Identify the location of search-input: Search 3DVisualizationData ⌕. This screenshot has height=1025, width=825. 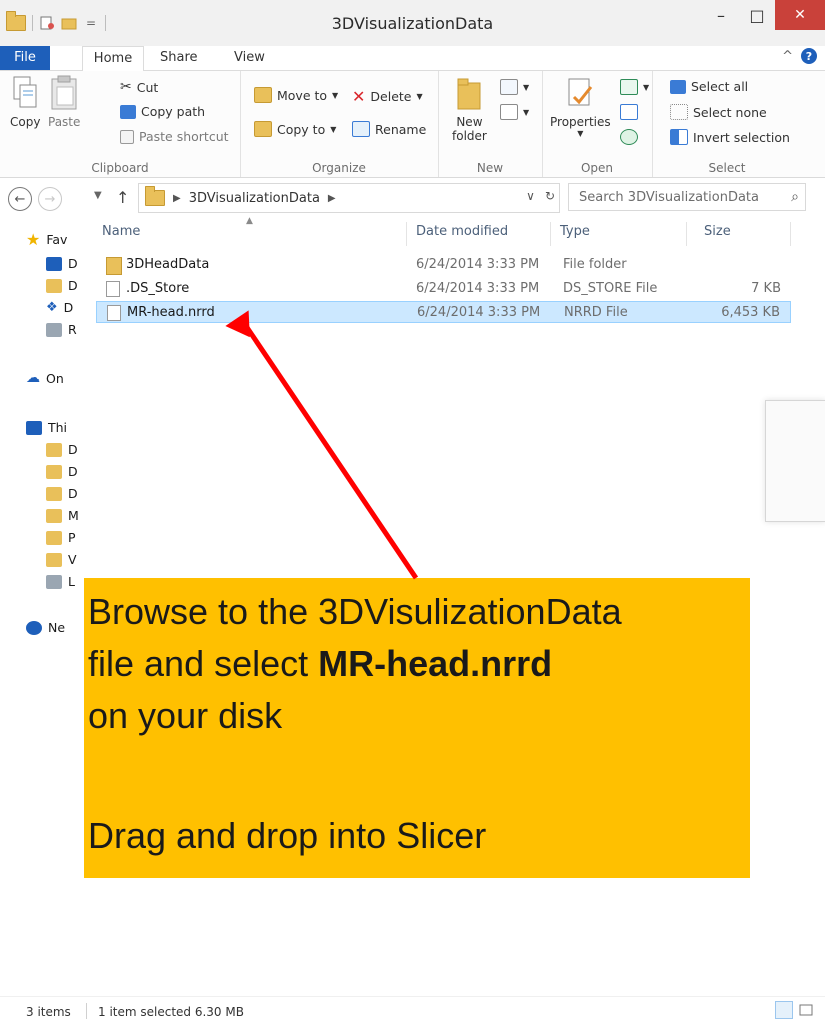
(687, 197).